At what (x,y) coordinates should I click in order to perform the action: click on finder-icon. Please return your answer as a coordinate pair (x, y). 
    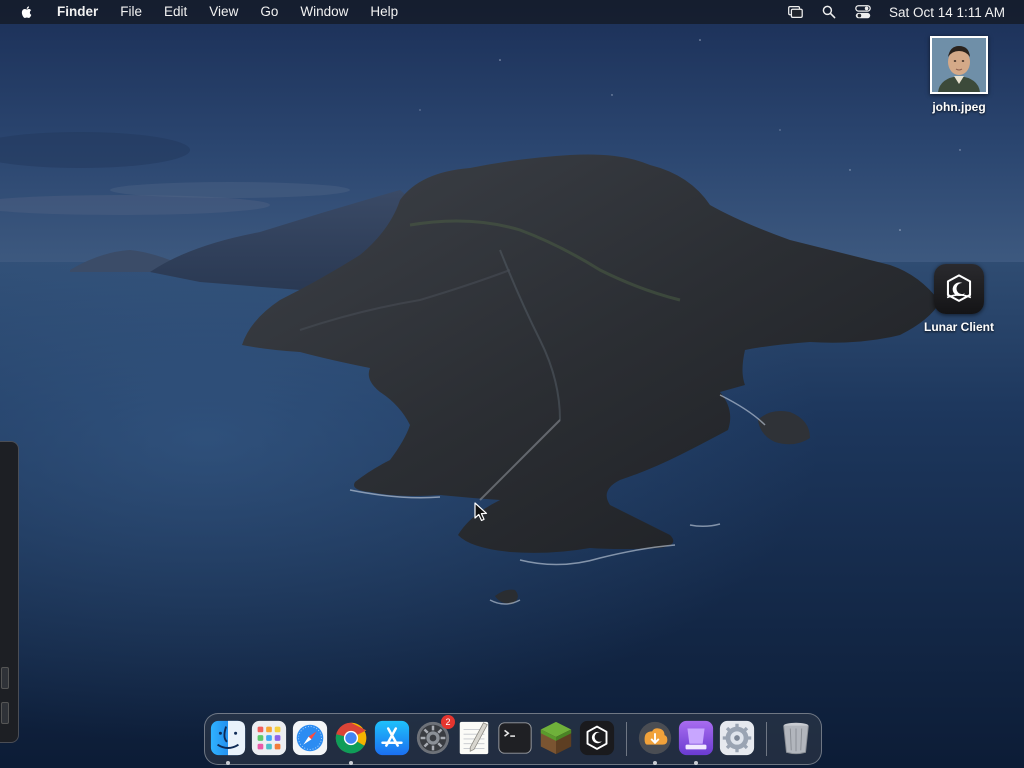
    Looking at the image, I should click on (228, 738).